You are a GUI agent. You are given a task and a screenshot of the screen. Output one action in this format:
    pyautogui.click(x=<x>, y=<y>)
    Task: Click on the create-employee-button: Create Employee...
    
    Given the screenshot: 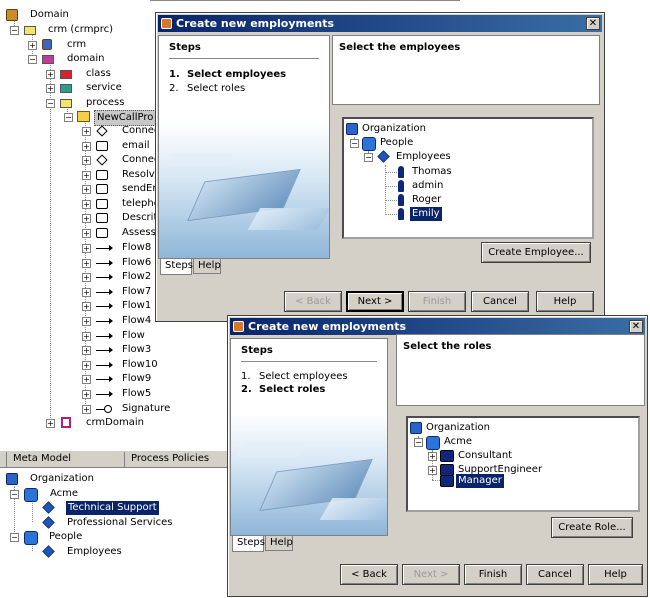 What is the action you would take?
    pyautogui.click(x=536, y=252)
    